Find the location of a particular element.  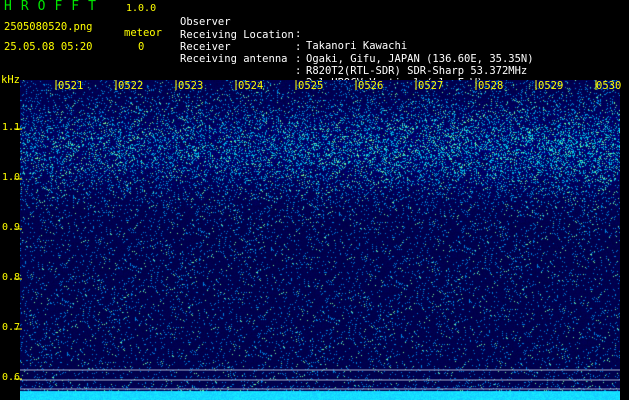

y-tick-label: 1.1 is located at coordinates (11, 127).